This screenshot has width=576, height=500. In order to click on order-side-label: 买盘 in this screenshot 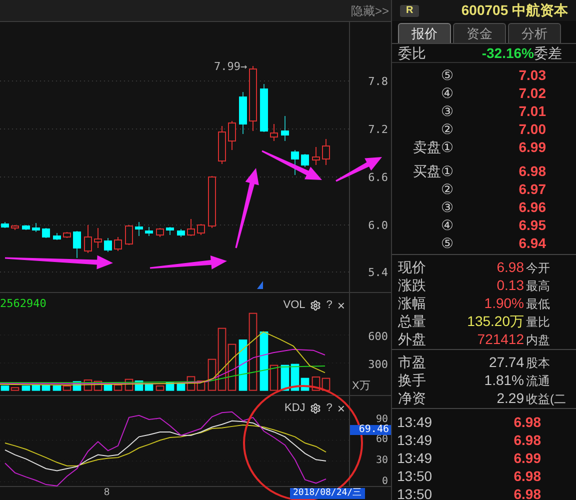, I will do `click(427, 171)`.